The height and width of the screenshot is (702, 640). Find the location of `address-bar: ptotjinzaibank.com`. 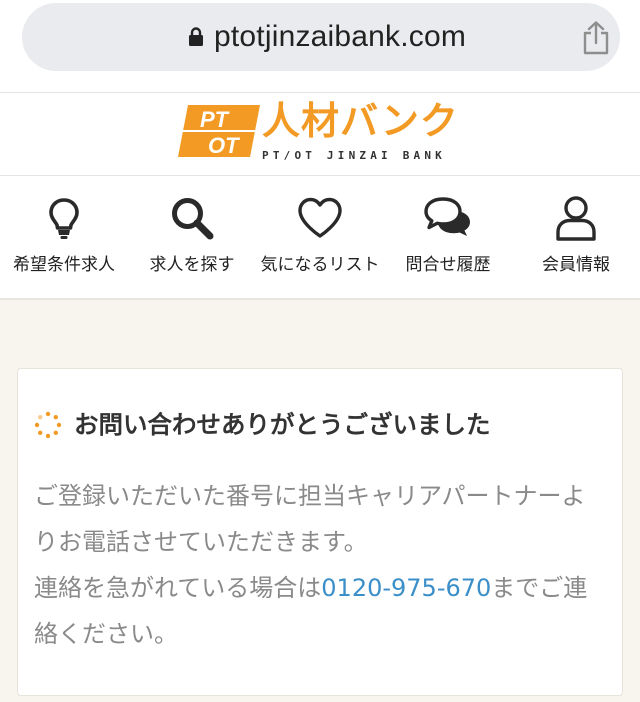

address-bar: ptotjinzaibank.com is located at coordinates (321, 37).